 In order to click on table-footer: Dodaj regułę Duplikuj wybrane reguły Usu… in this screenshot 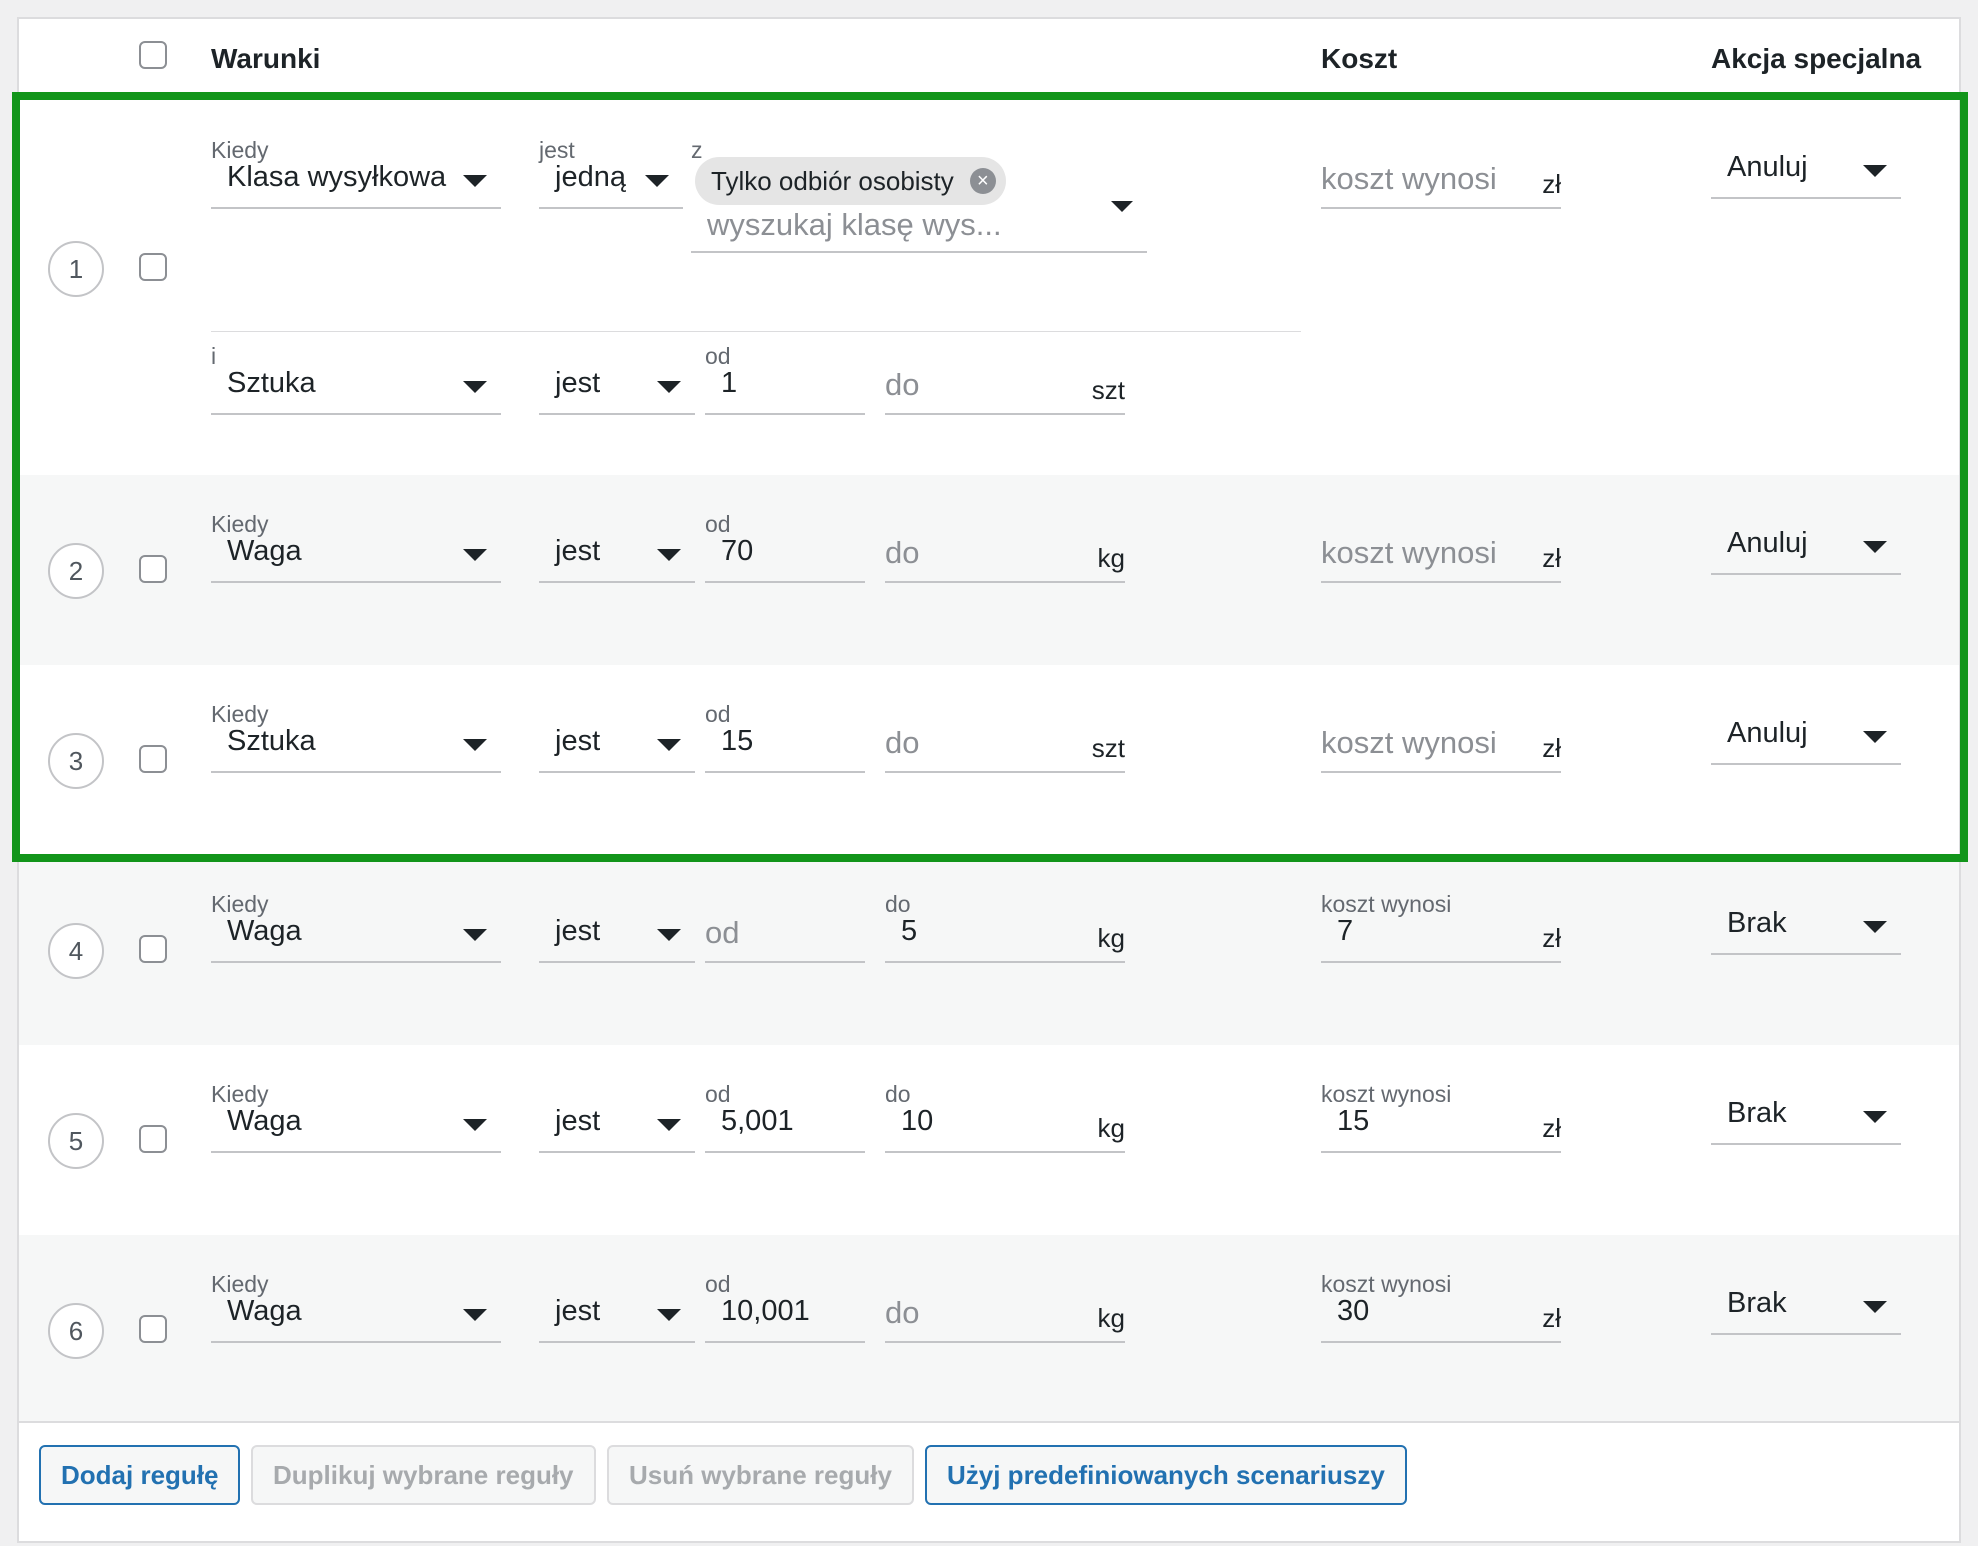, I will do `click(989, 1481)`.